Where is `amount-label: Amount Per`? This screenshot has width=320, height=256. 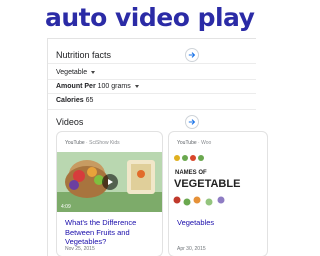 amount-label: Amount Per is located at coordinates (76, 86).